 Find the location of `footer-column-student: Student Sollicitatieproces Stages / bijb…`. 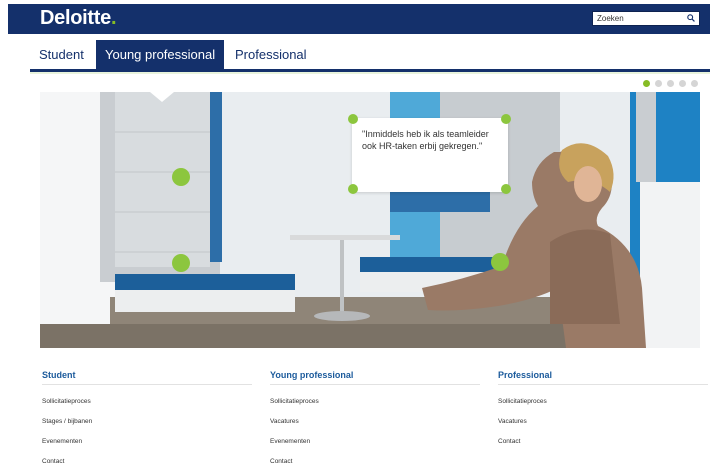

footer-column-student: Student Sollicitatieproces Stages / bijb… is located at coordinates (147, 420).